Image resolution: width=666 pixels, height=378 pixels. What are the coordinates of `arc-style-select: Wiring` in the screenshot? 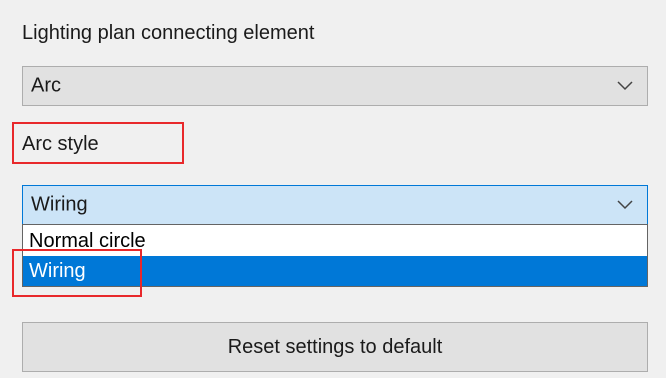 It's located at (335, 205).